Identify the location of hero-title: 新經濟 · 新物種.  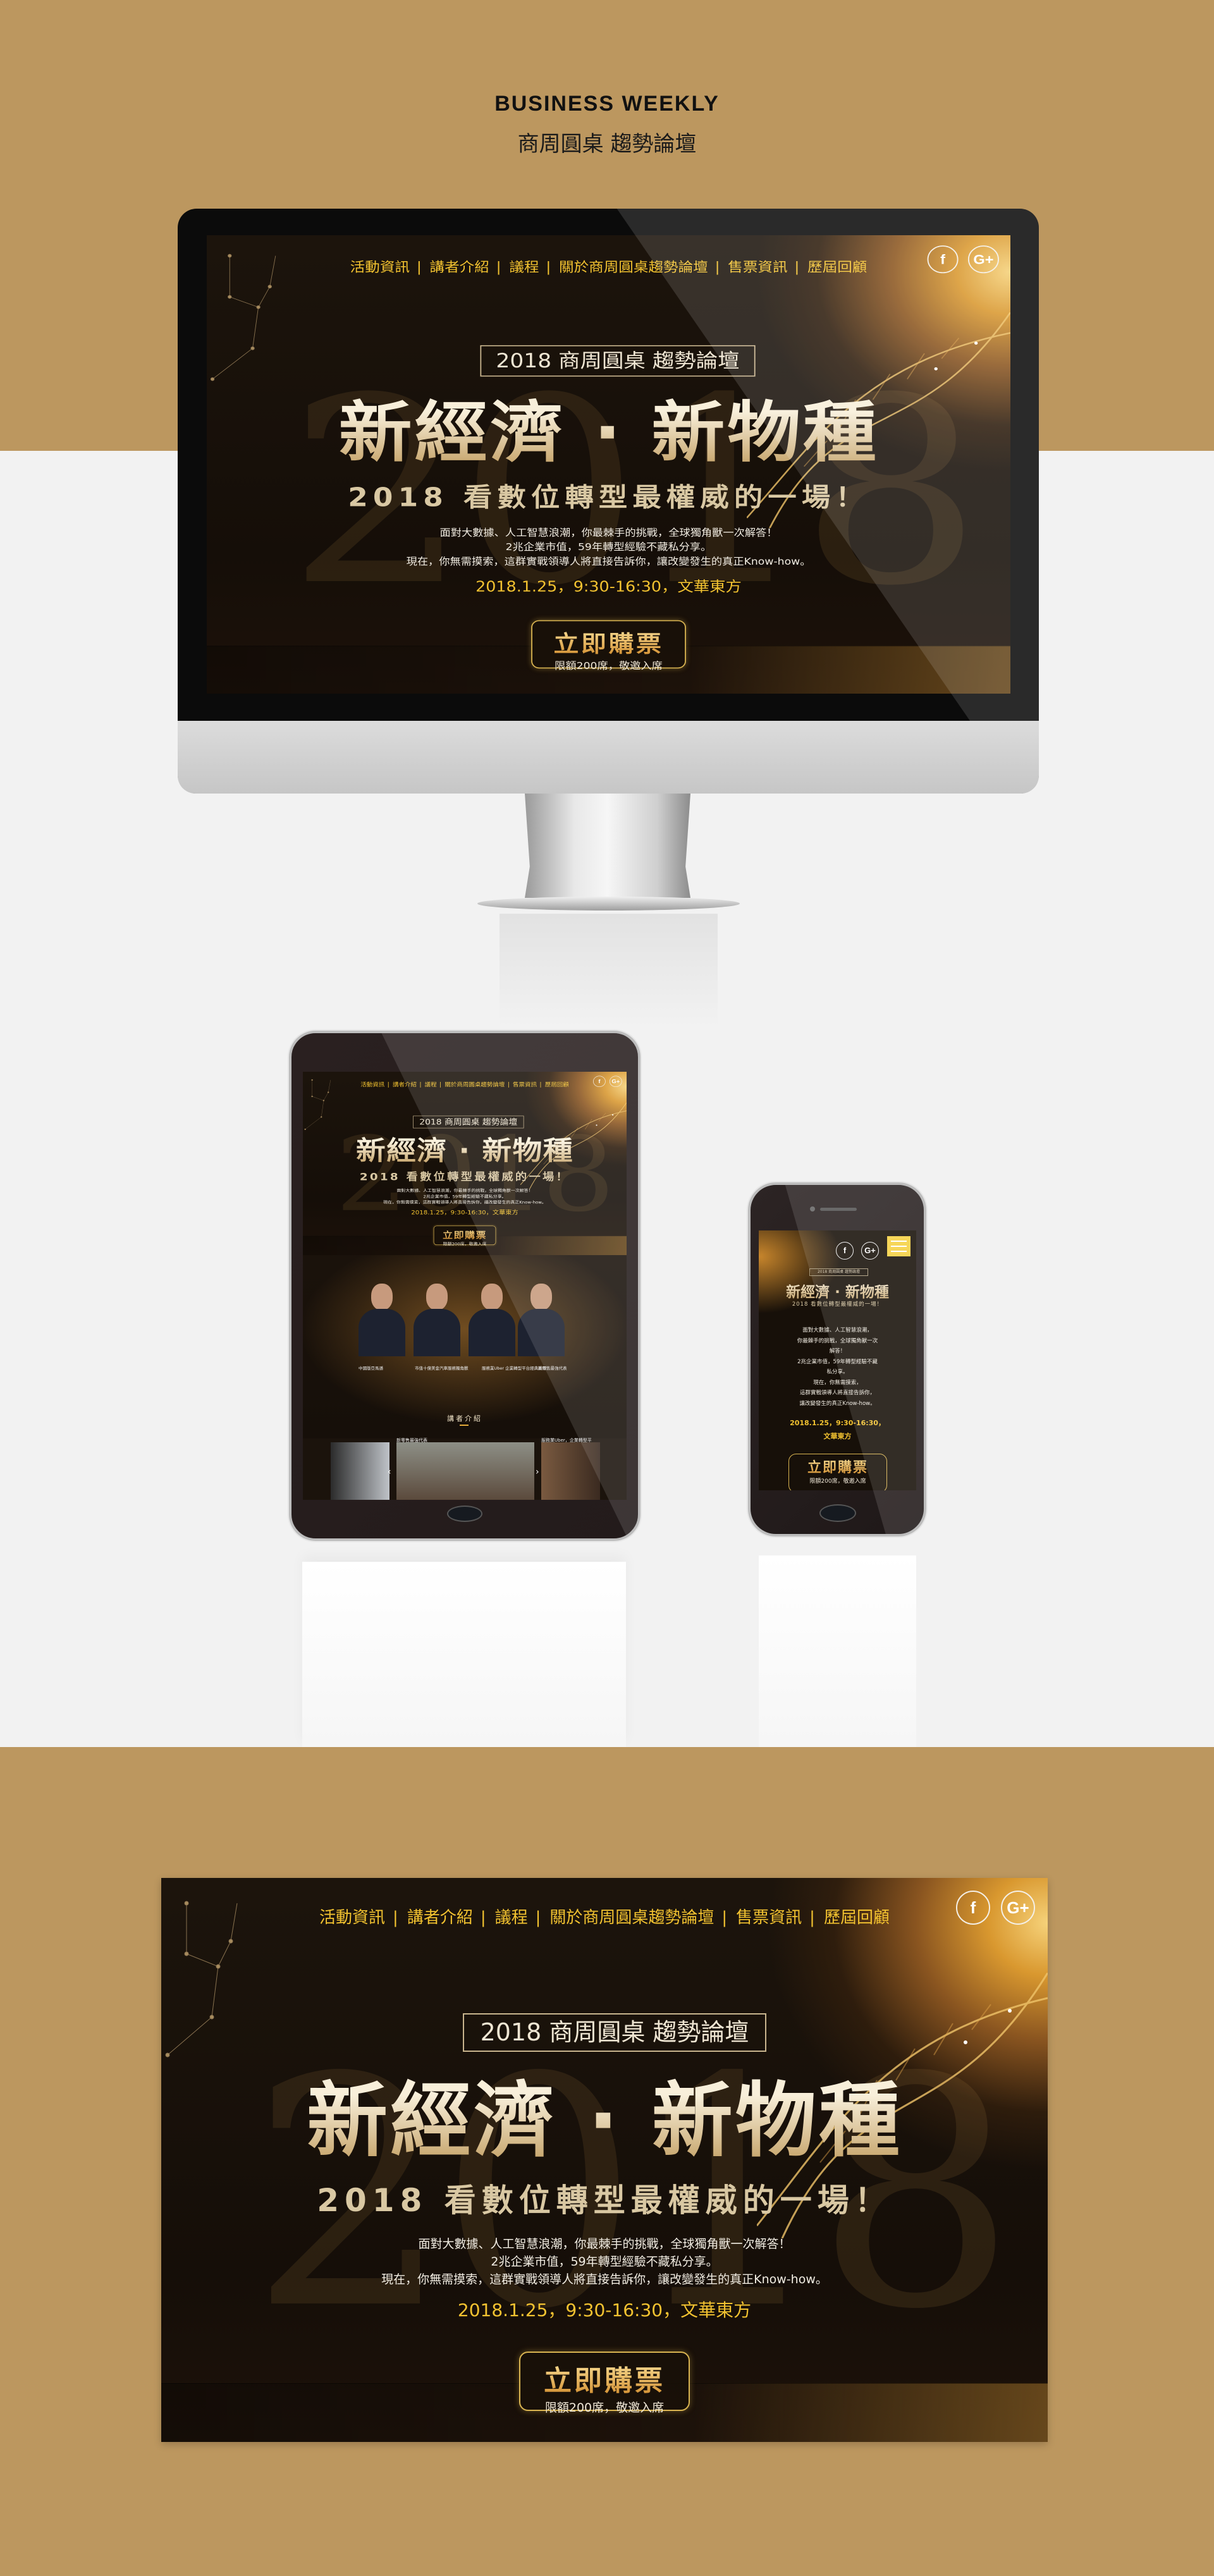
(605, 2121).